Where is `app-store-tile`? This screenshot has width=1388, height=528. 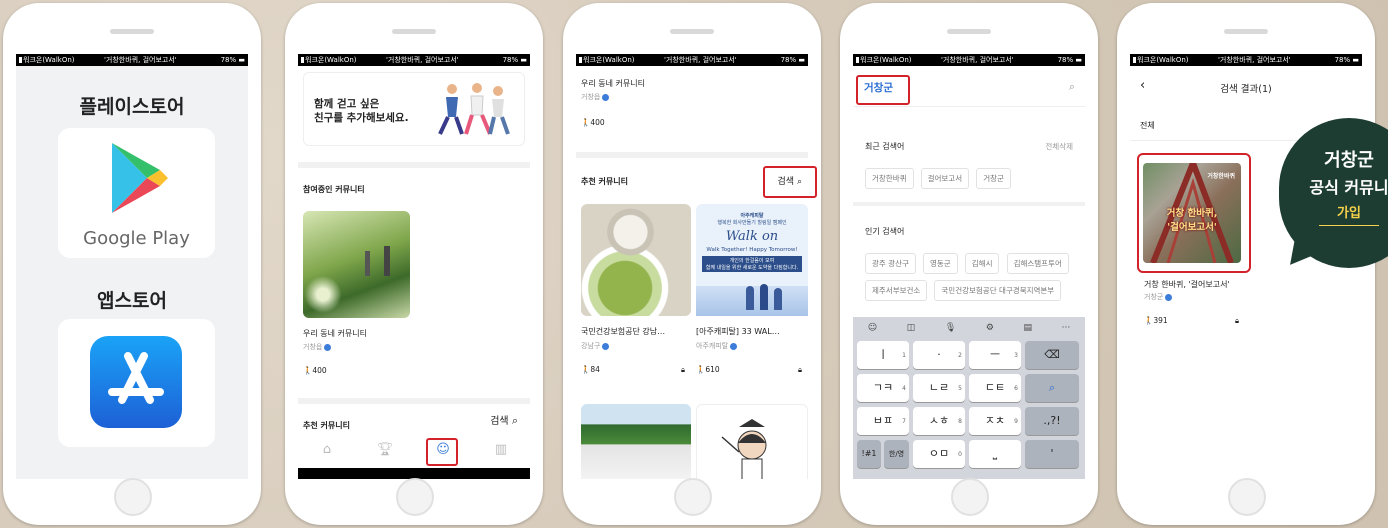 app-store-tile is located at coordinates (136, 383).